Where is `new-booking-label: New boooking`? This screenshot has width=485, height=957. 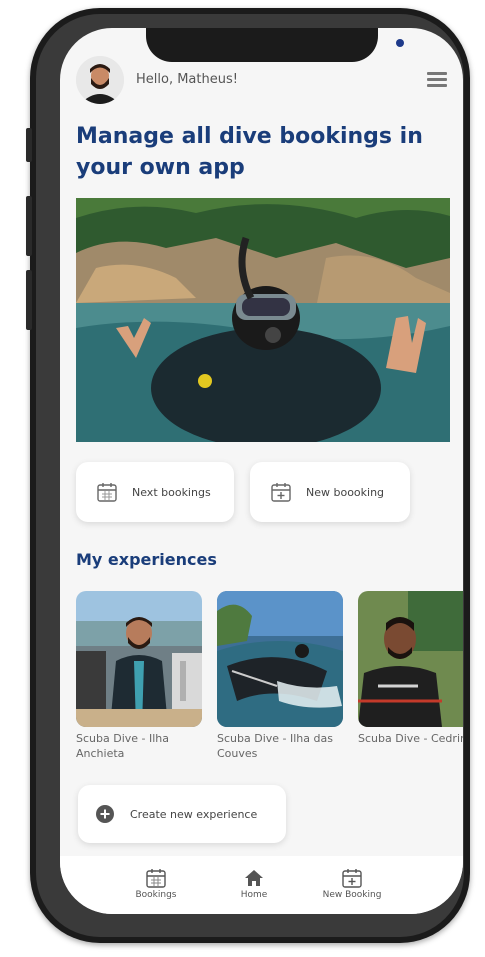 new-booking-label: New boooking is located at coordinates (345, 492).